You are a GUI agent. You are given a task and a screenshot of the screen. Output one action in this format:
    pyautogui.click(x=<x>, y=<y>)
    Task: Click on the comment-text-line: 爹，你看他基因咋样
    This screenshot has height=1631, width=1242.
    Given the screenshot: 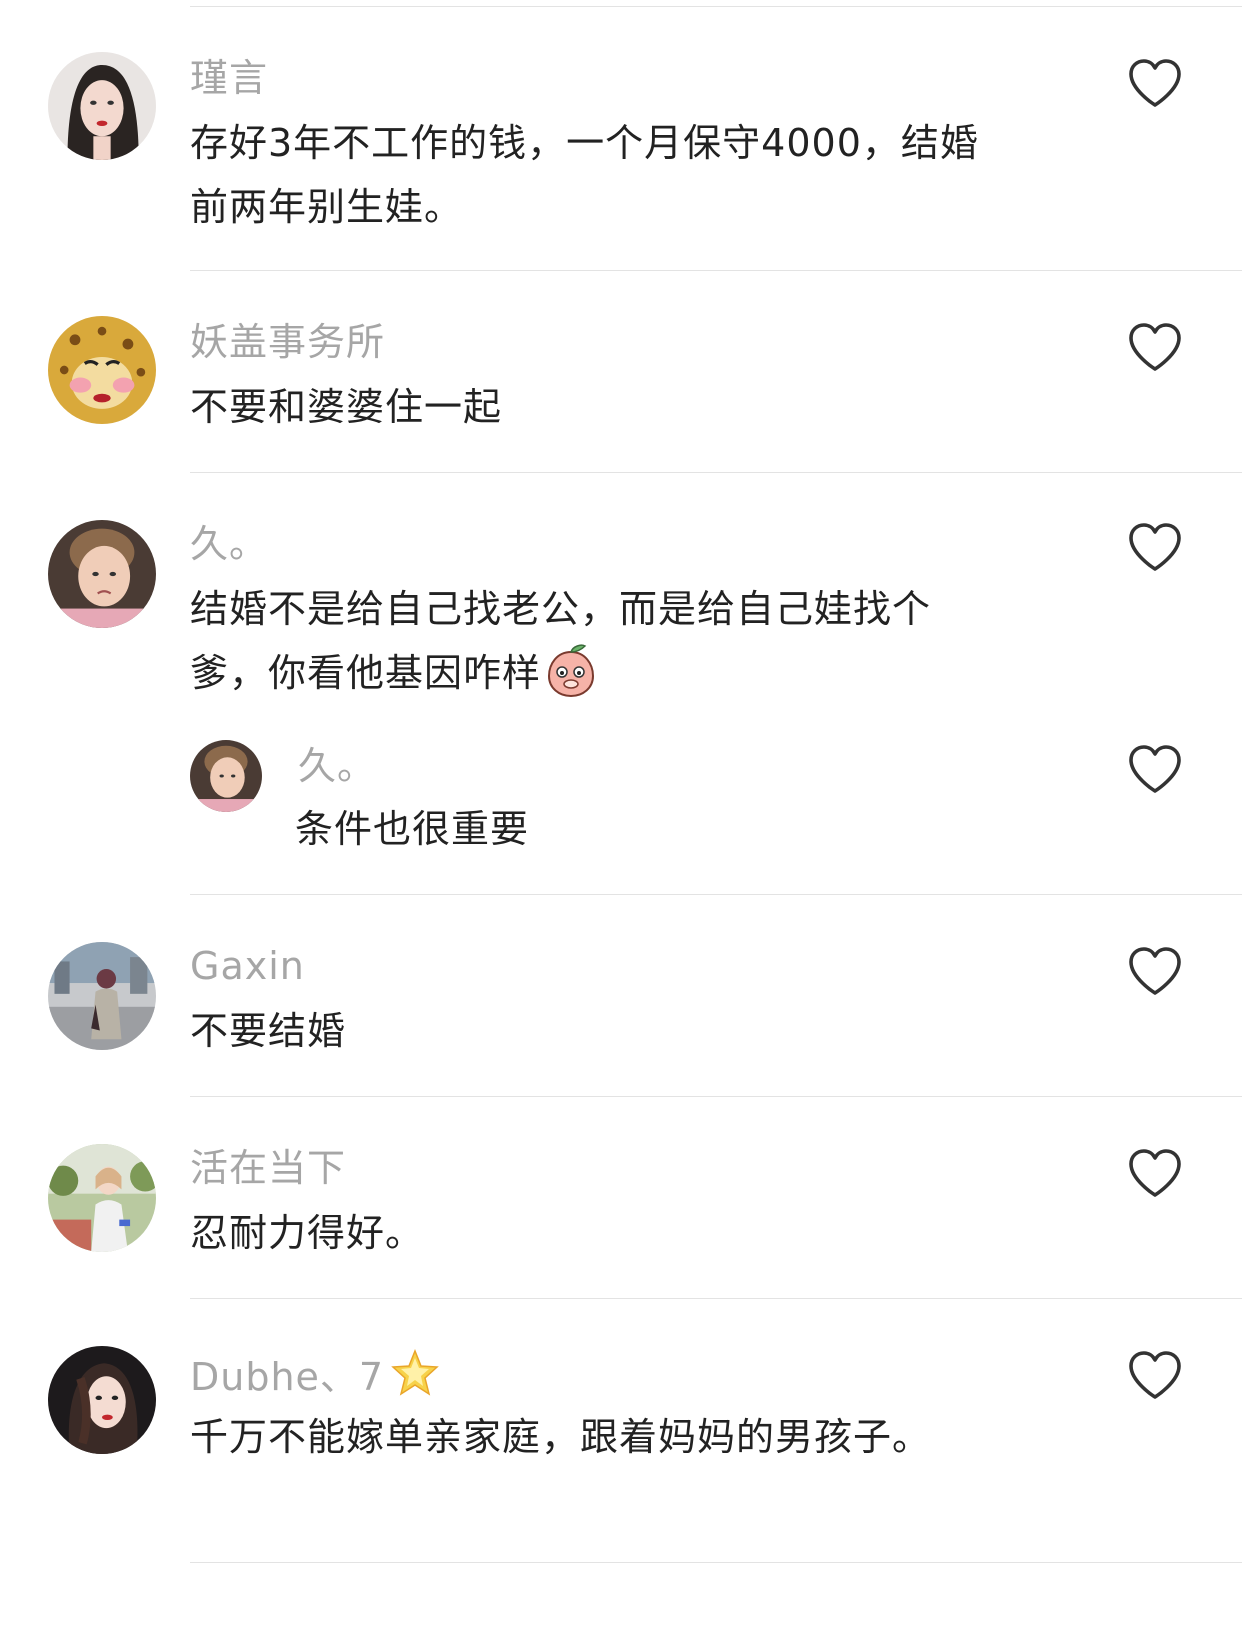 What is the action you would take?
    pyautogui.click(x=393, y=673)
    